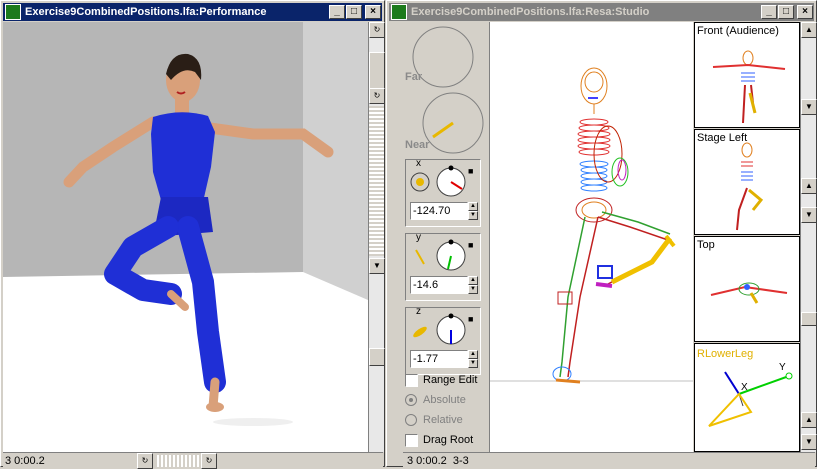 The width and height of the screenshot is (817, 469). I want to click on x-rotation-dial, so click(451, 180).